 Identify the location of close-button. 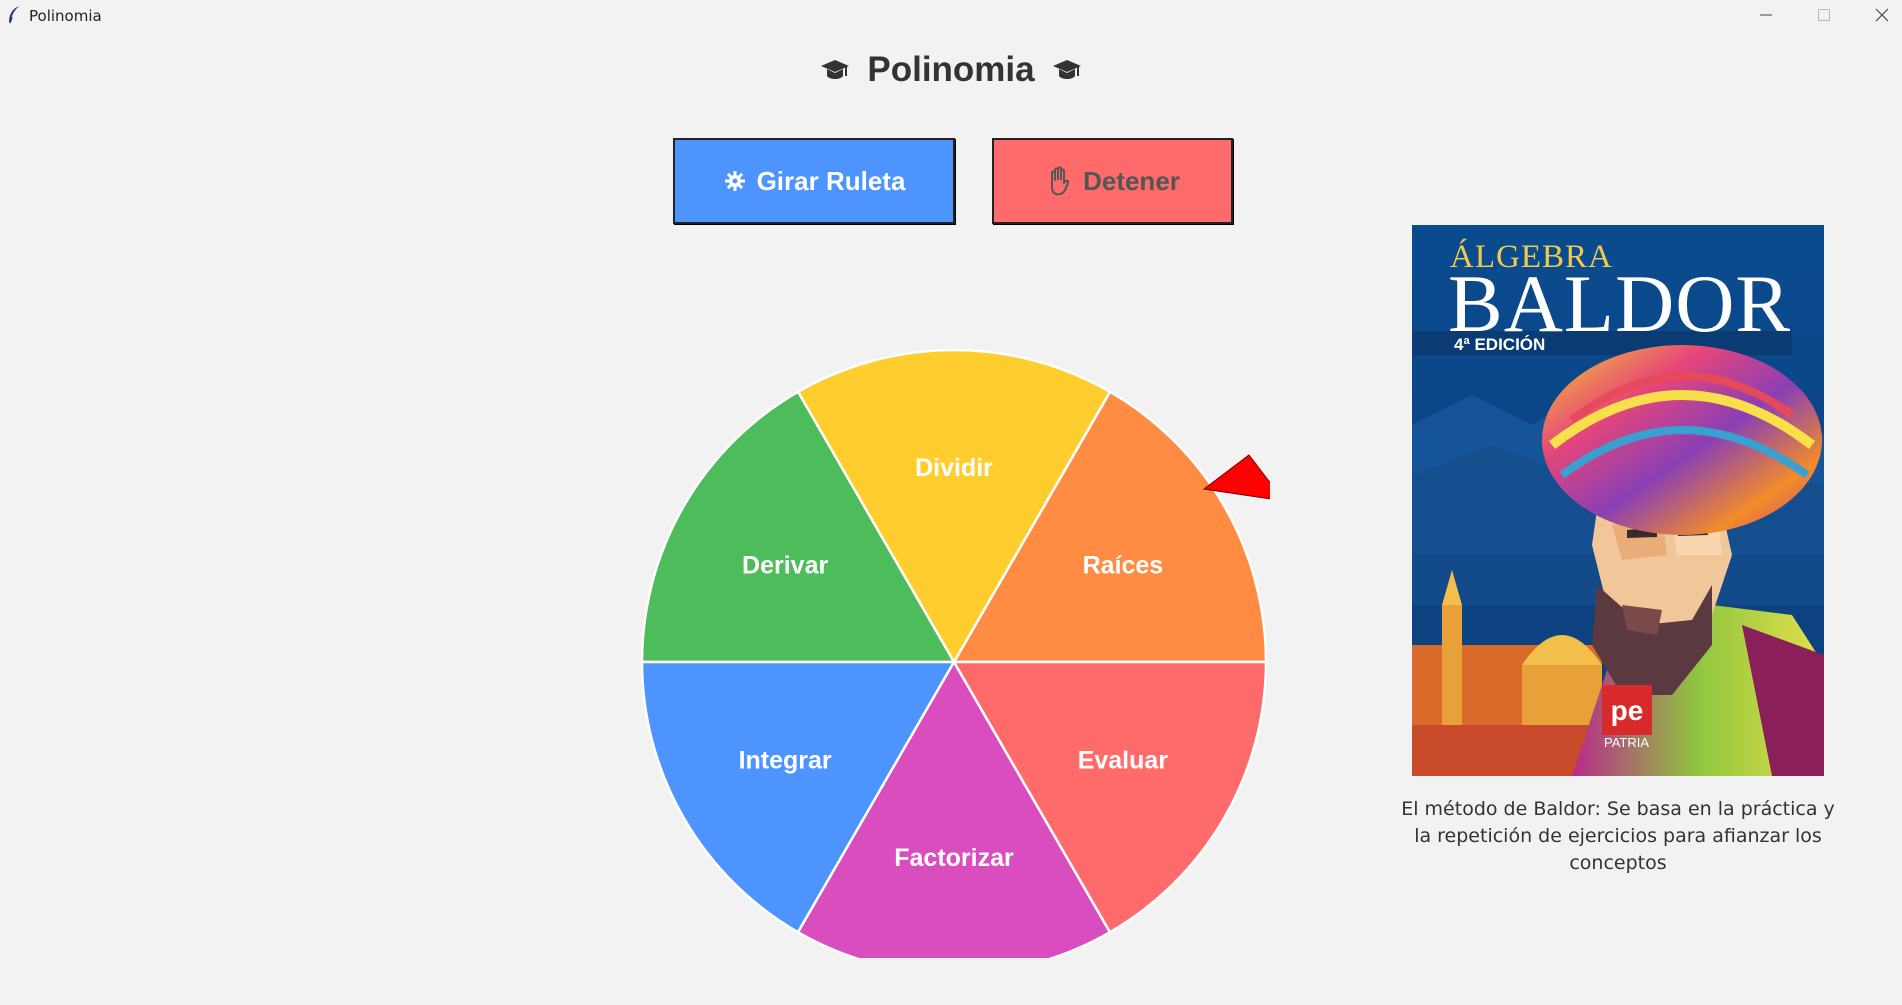
(1878, 15).